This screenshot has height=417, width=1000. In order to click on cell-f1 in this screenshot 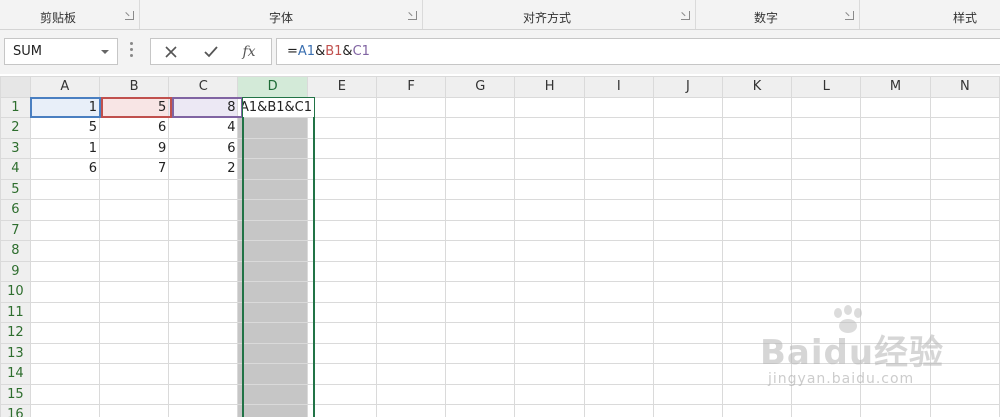, I will do `click(411, 107)`.